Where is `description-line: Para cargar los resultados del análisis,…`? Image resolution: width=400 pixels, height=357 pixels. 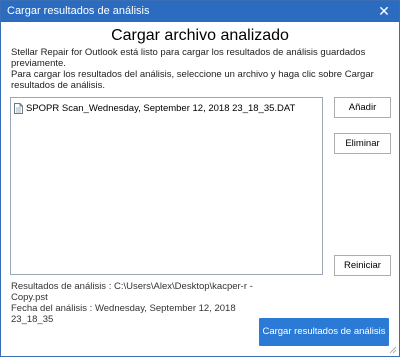 description-line: Para cargar los resultados del análisis,… is located at coordinates (192, 74).